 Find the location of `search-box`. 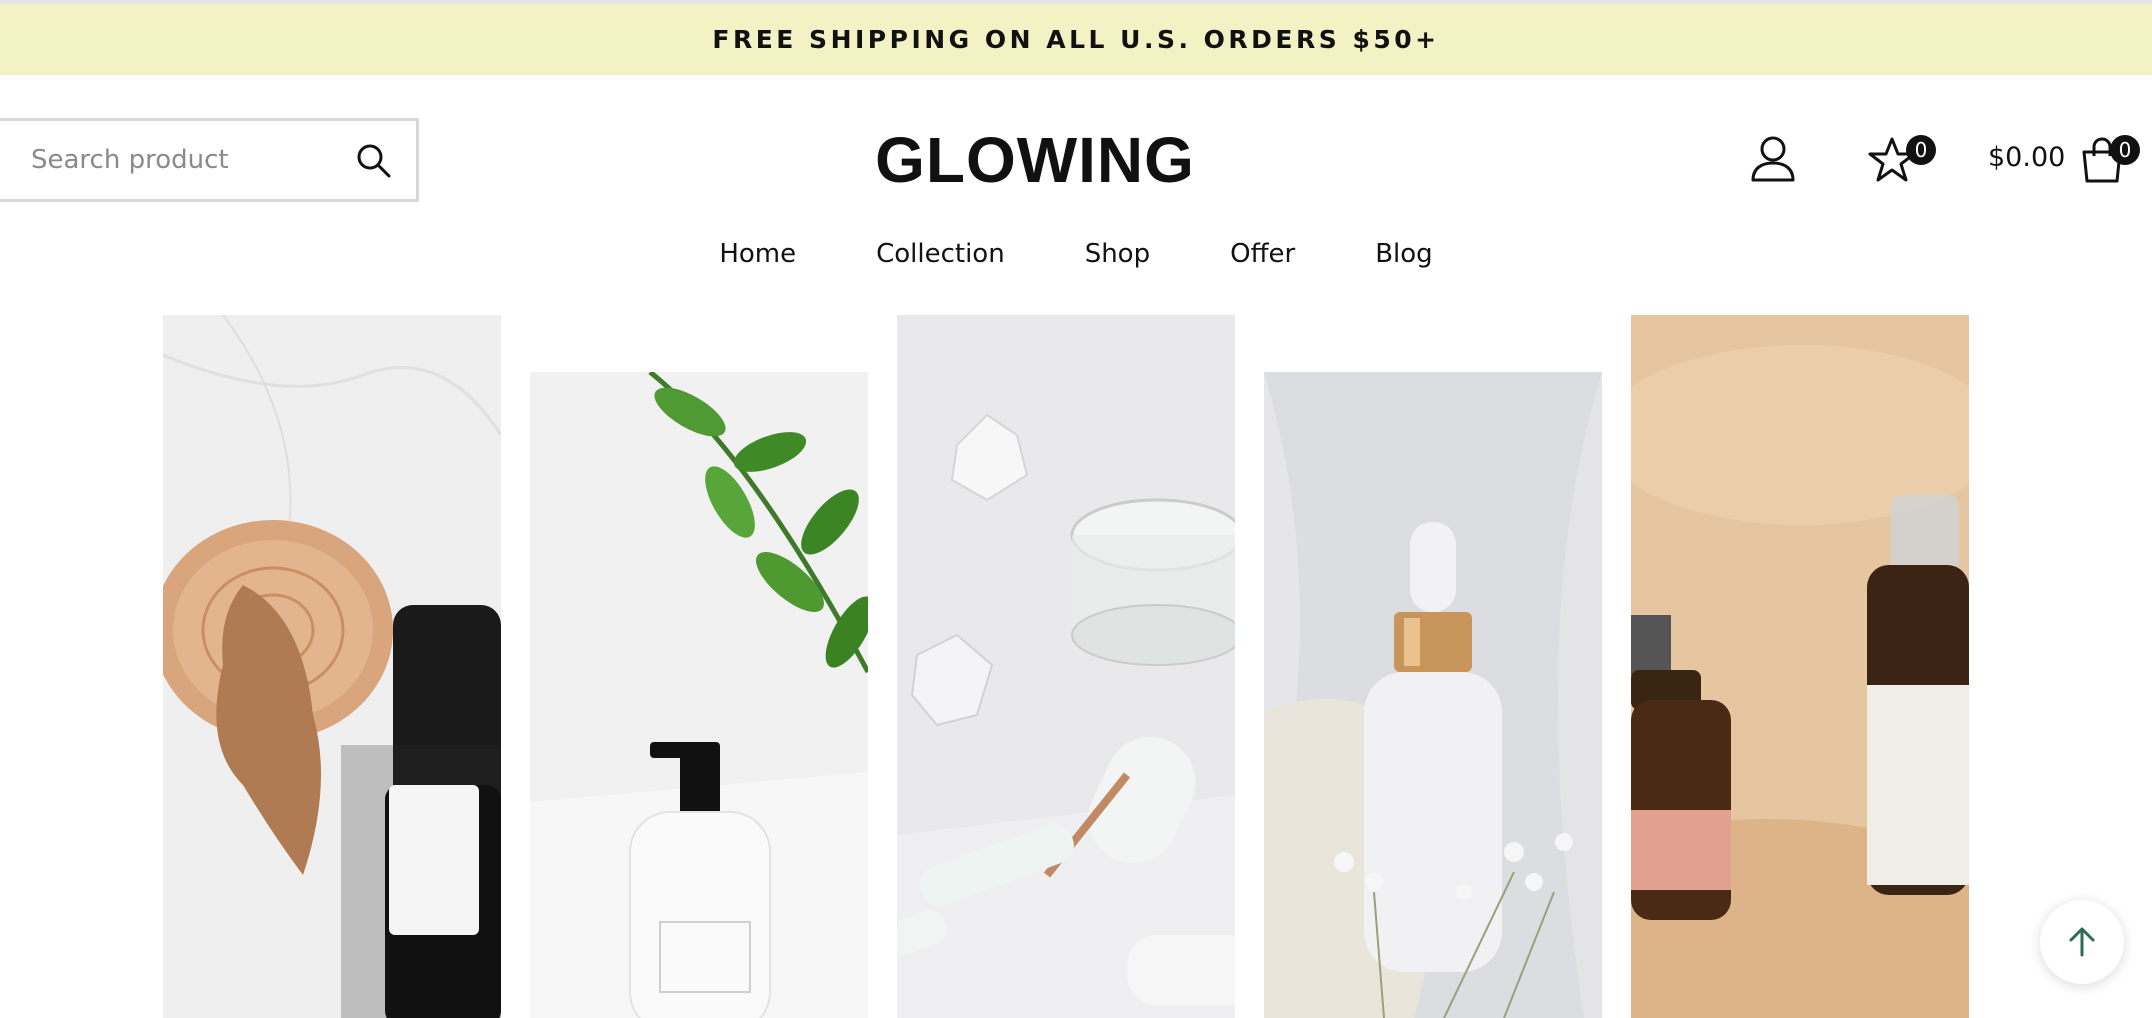

search-box is located at coordinates (209, 160).